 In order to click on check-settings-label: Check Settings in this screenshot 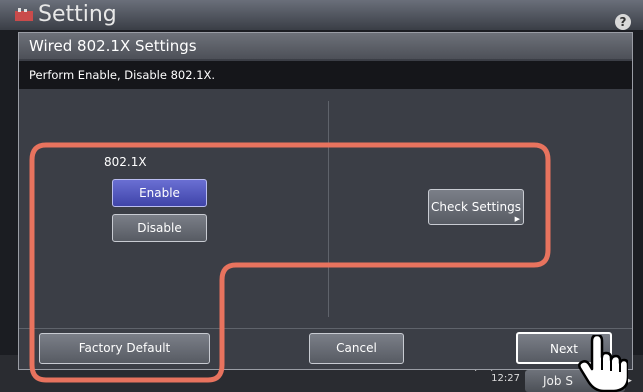, I will do `click(476, 207)`.